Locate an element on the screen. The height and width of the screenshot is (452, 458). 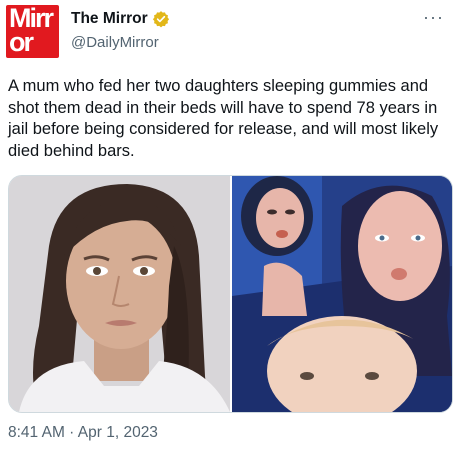
avatar: Mirr or is located at coordinates (32, 31).